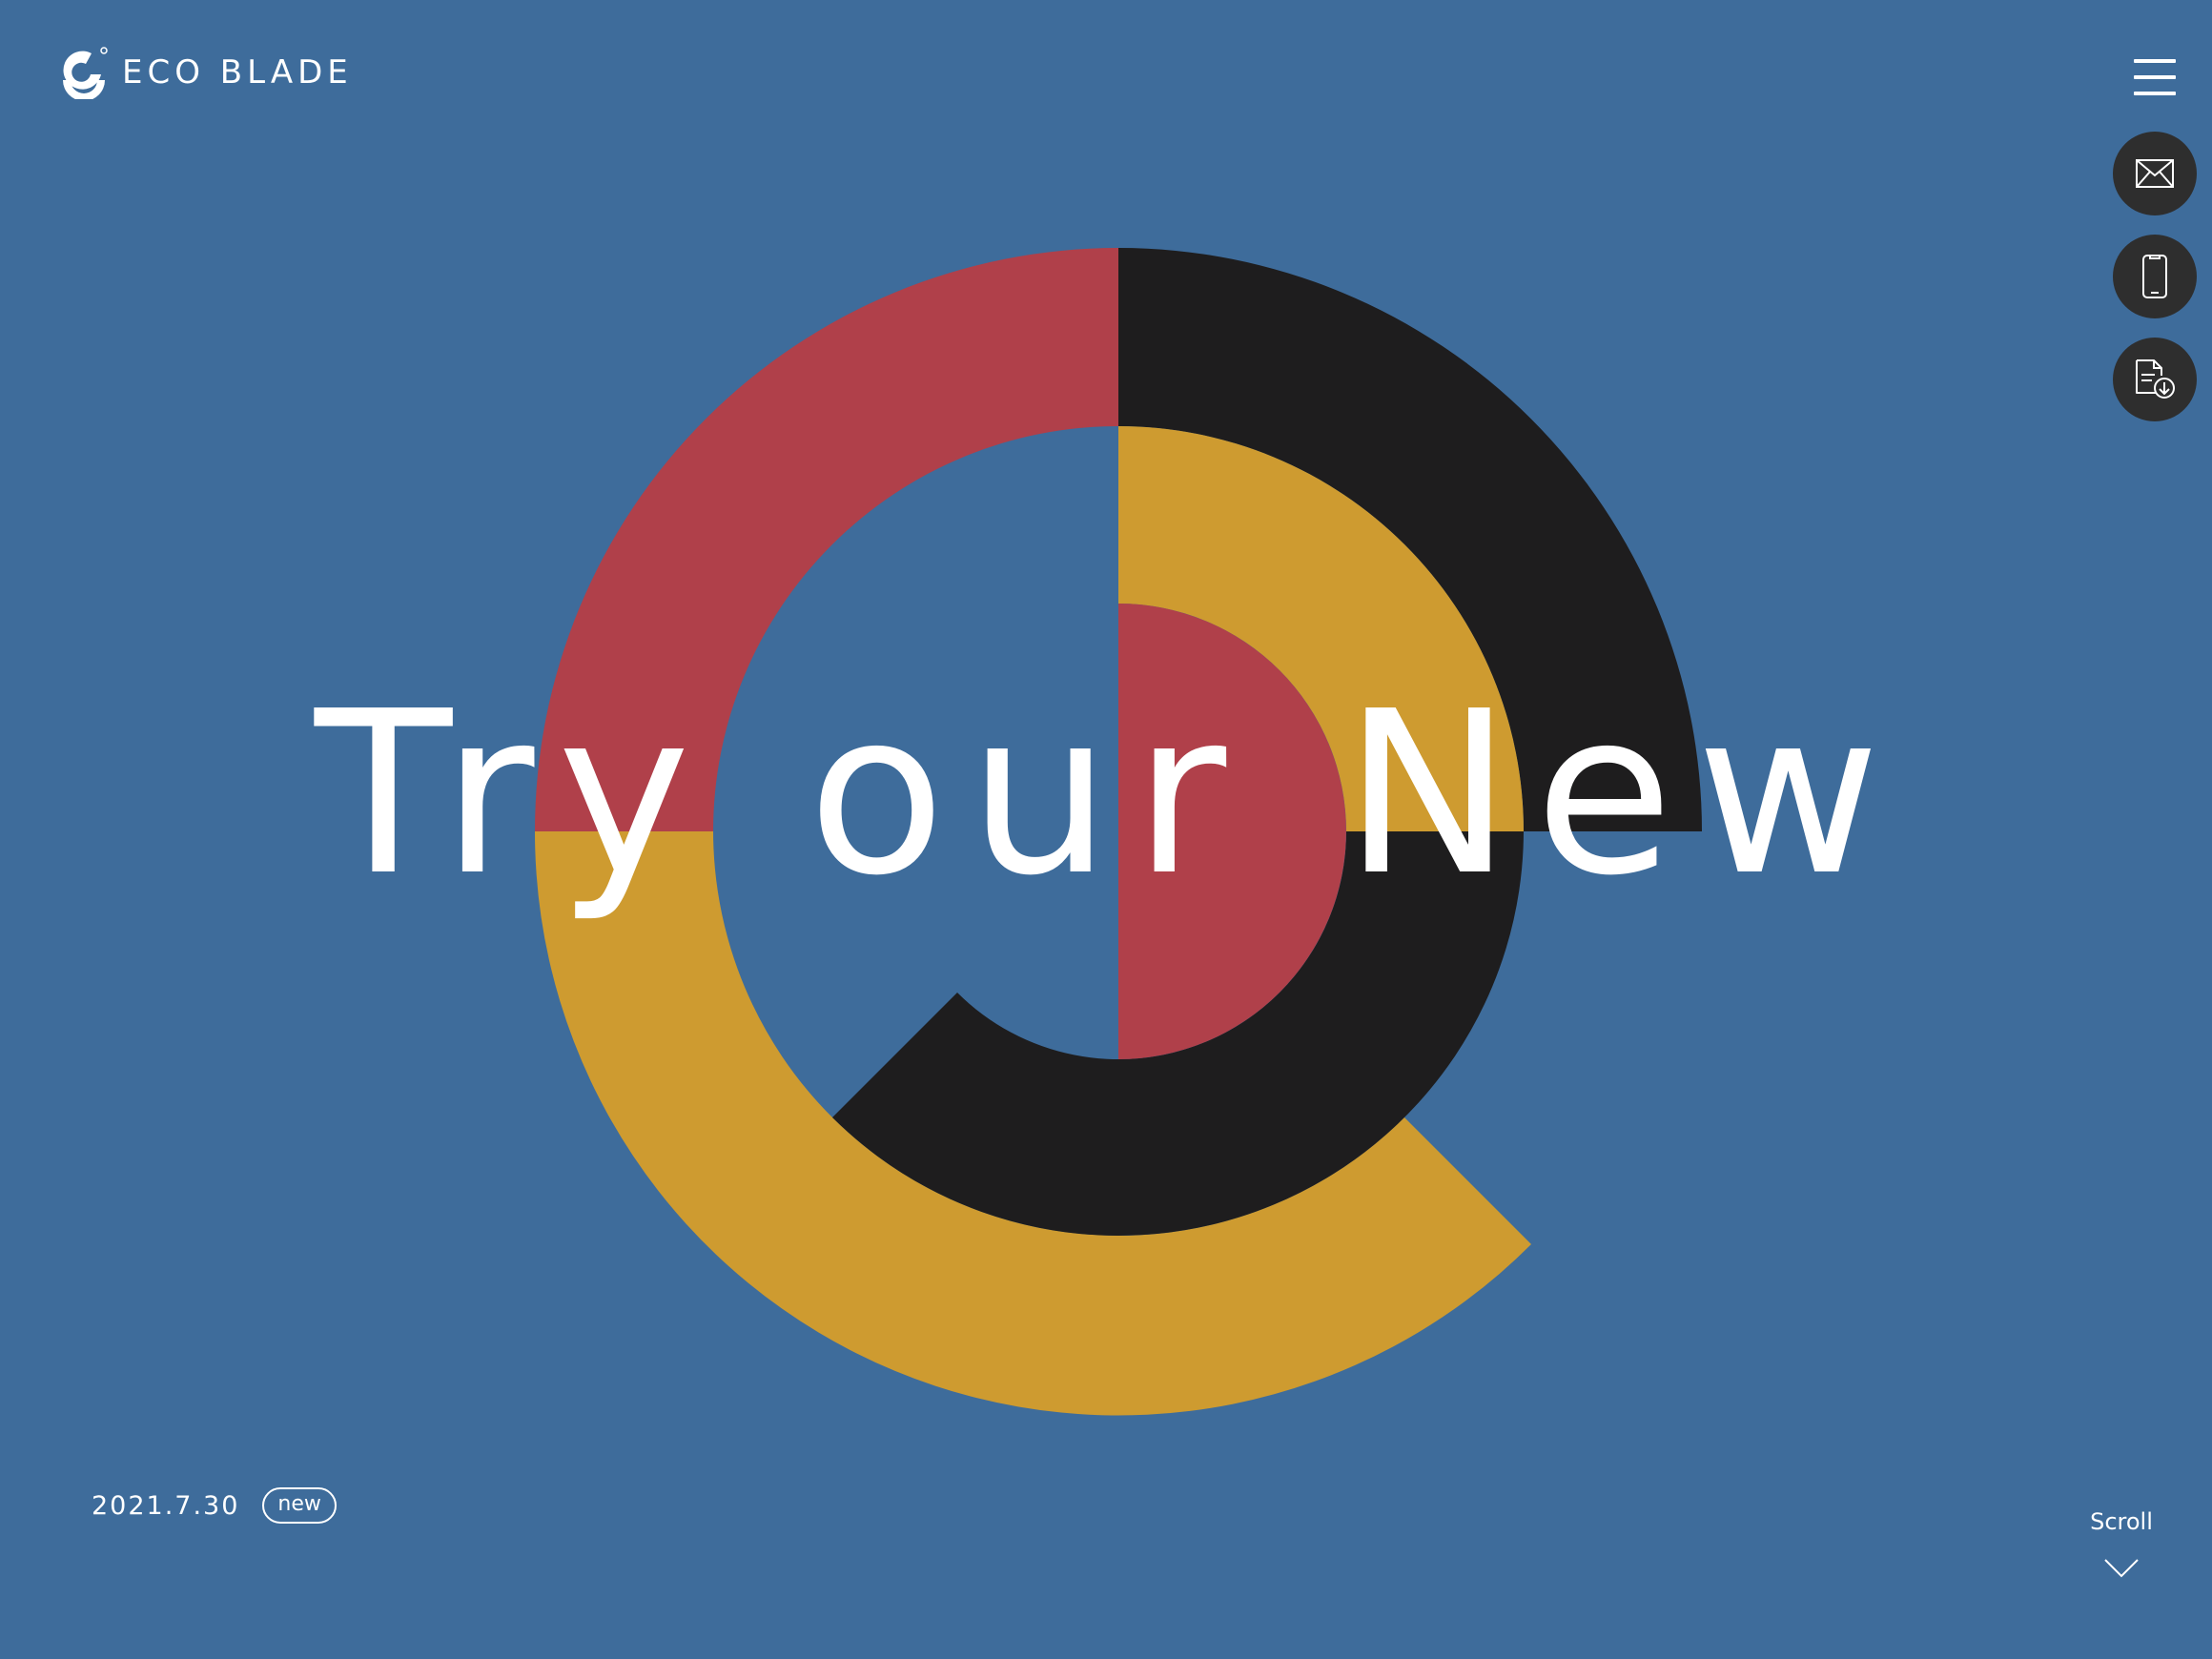 This screenshot has width=2212, height=1659. I want to click on news-item: 2021.7.30 new, so click(214, 1505).